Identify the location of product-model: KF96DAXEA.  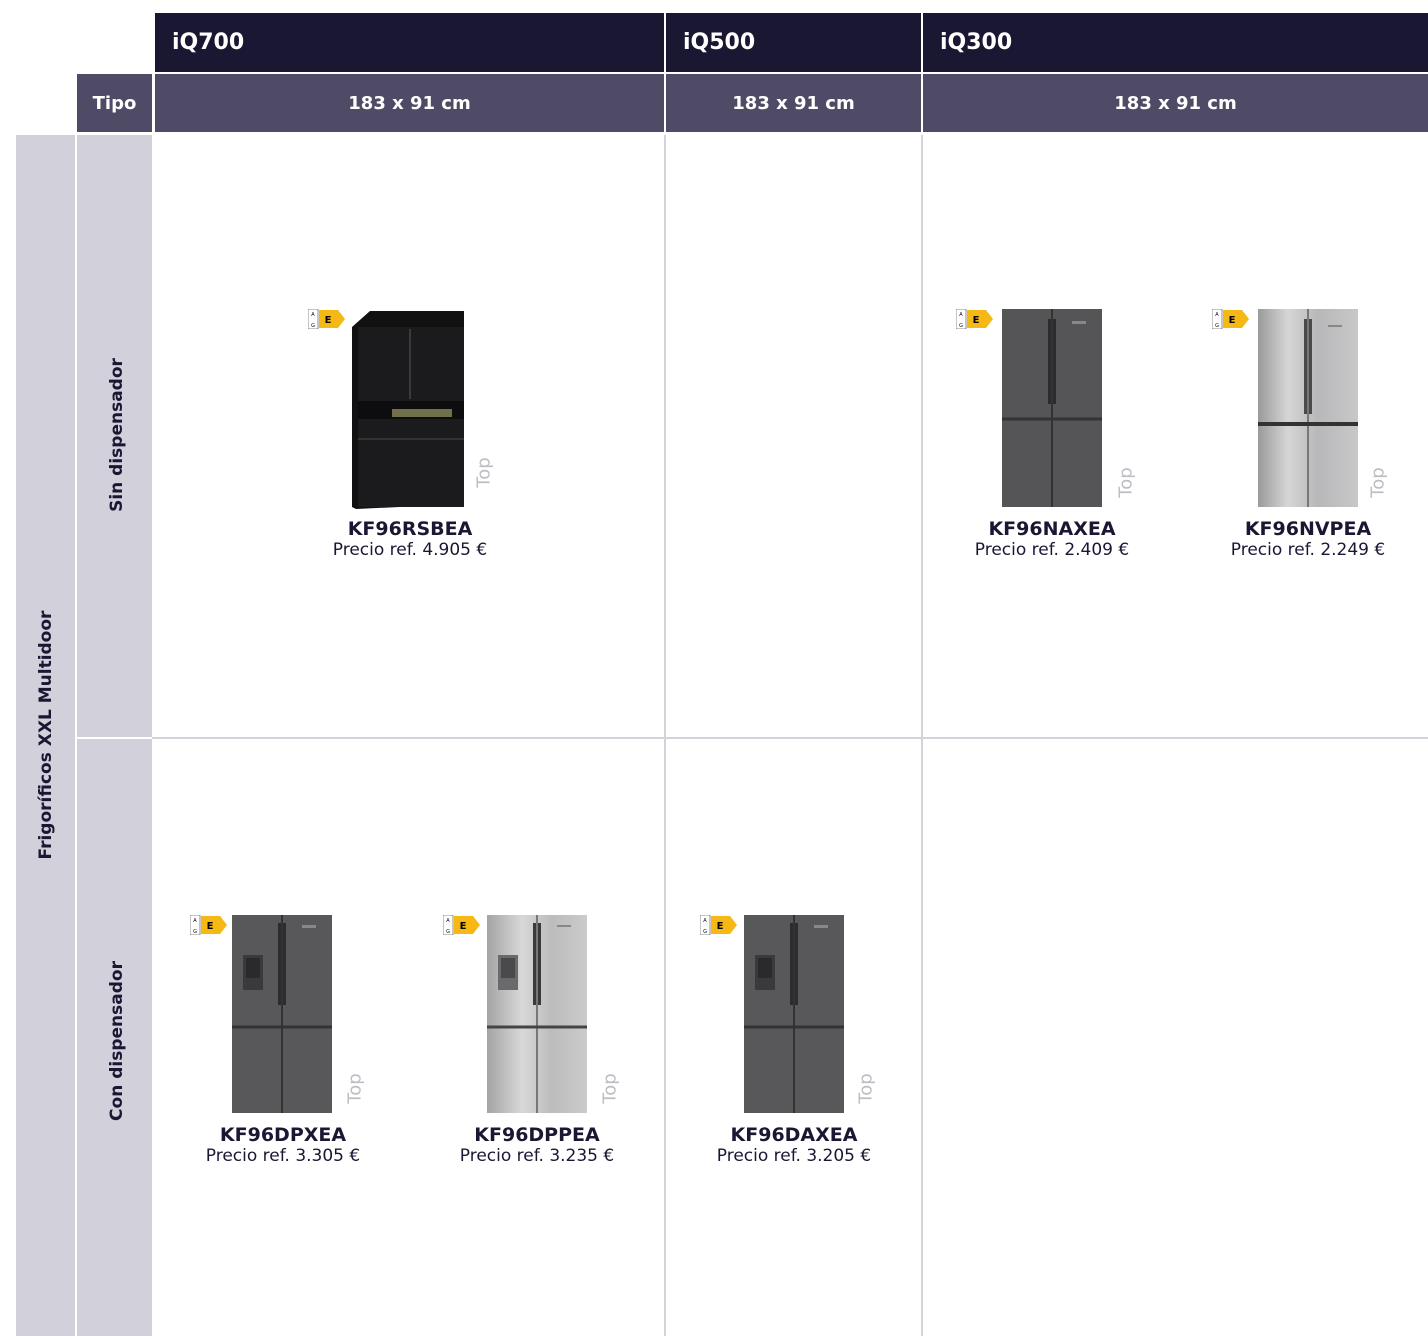
(794, 1135).